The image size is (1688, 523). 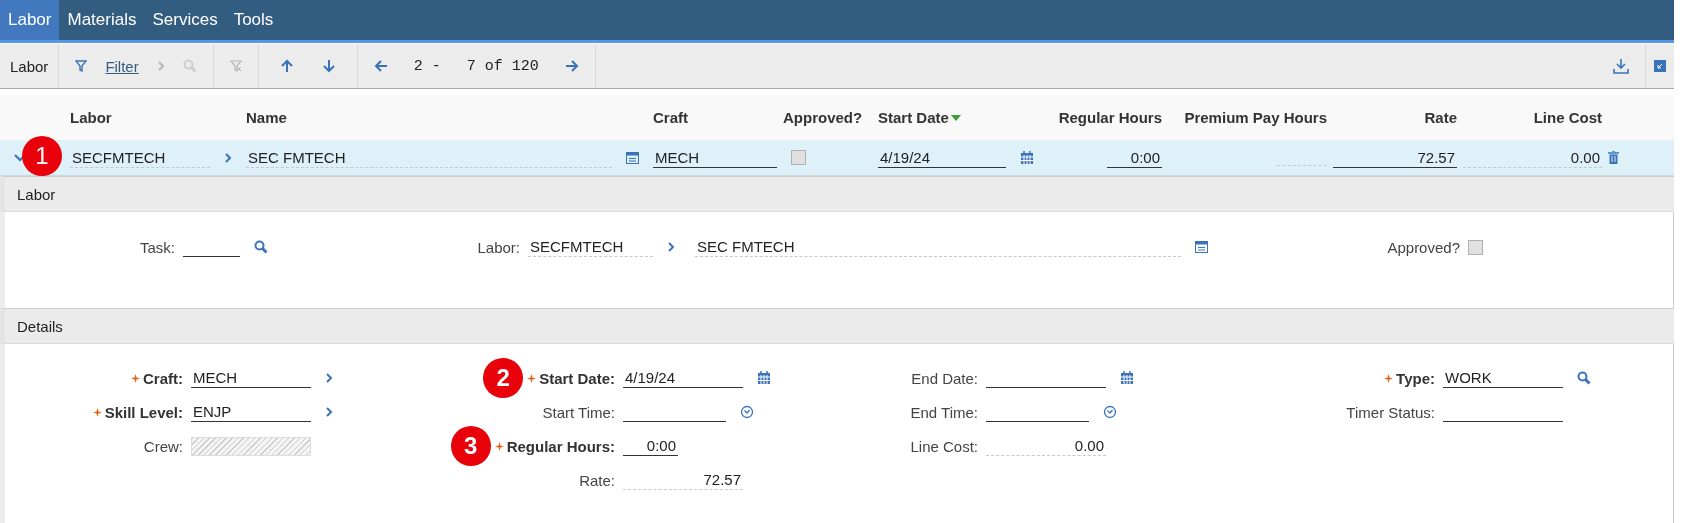 I want to click on nav-tab: Services, so click(x=185, y=20).